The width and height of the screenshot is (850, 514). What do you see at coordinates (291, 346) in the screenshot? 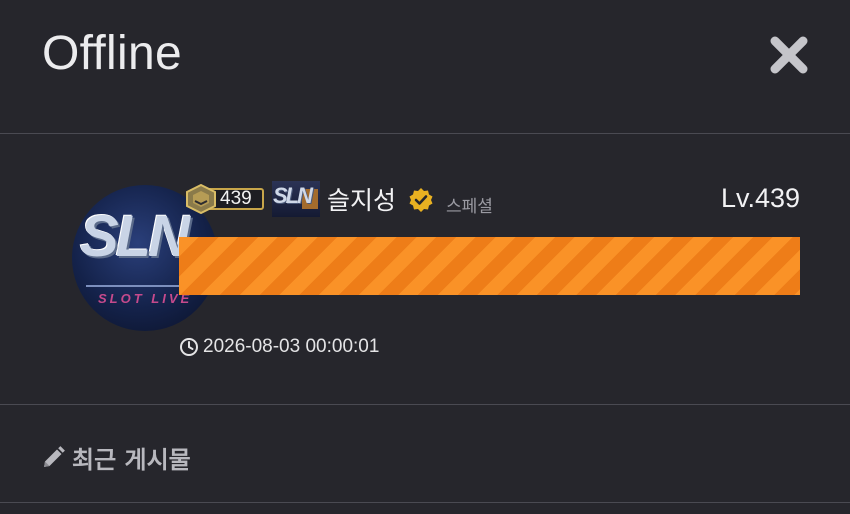
I see `last-seen-time: 2026-08-03 00:00:01` at bounding box center [291, 346].